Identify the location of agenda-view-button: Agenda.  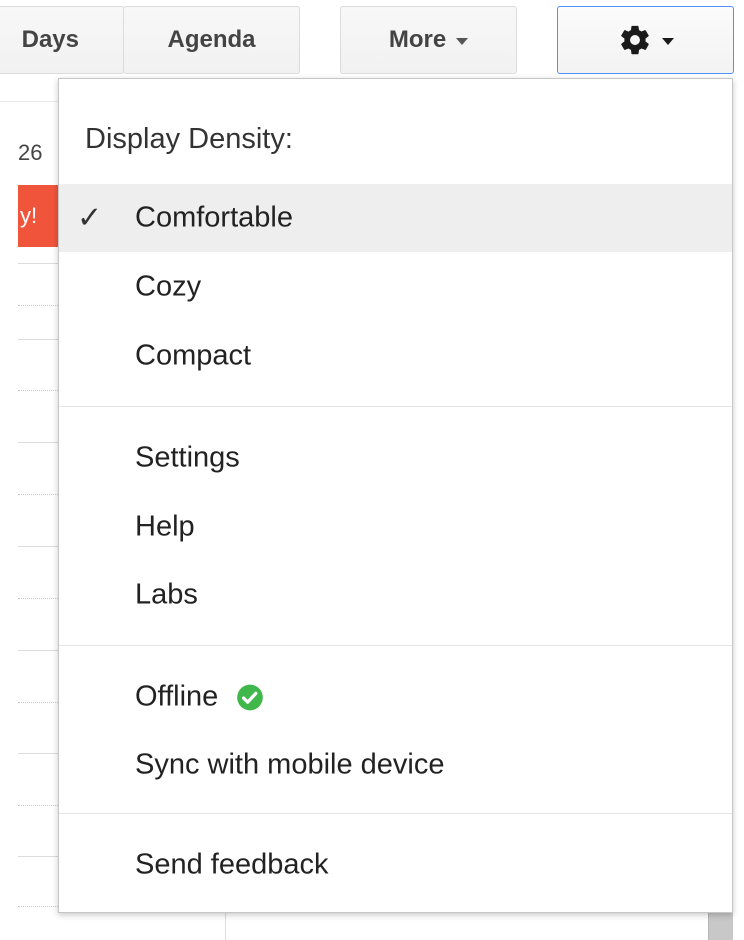
(211, 40).